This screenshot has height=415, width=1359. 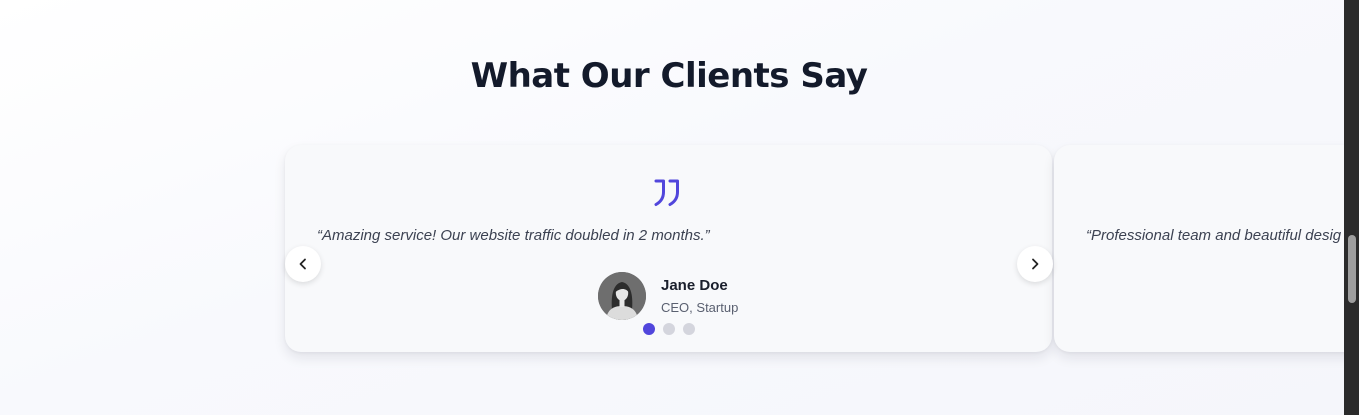 What do you see at coordinates (694, 285) in the screenshot?
I see `author-name: Jane Doe` at bounding box center [694, 285].